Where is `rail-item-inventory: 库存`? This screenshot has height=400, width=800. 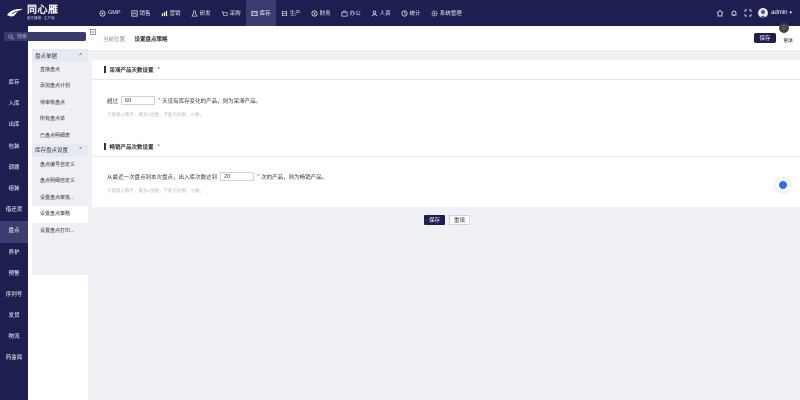 rail-item-inventory: 库存 is located at coordinates (14, 83).